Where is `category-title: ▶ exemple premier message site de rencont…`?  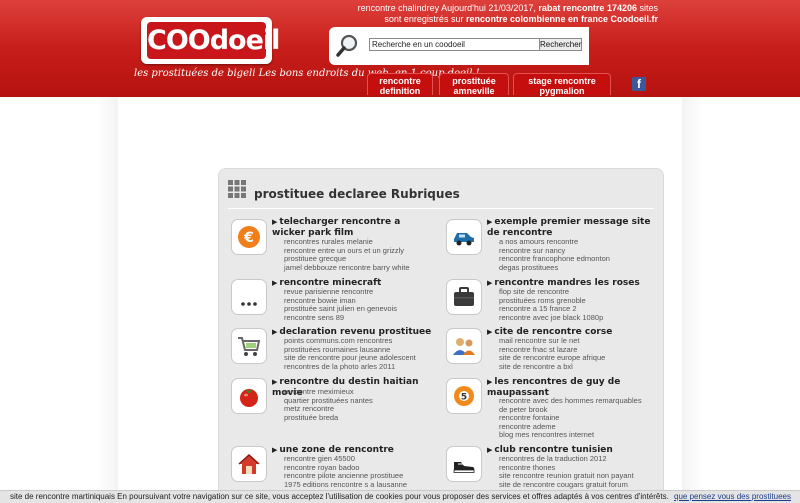
category-title: ▶ exemple premier message site de rencont… is located at coordinates (569, 228).